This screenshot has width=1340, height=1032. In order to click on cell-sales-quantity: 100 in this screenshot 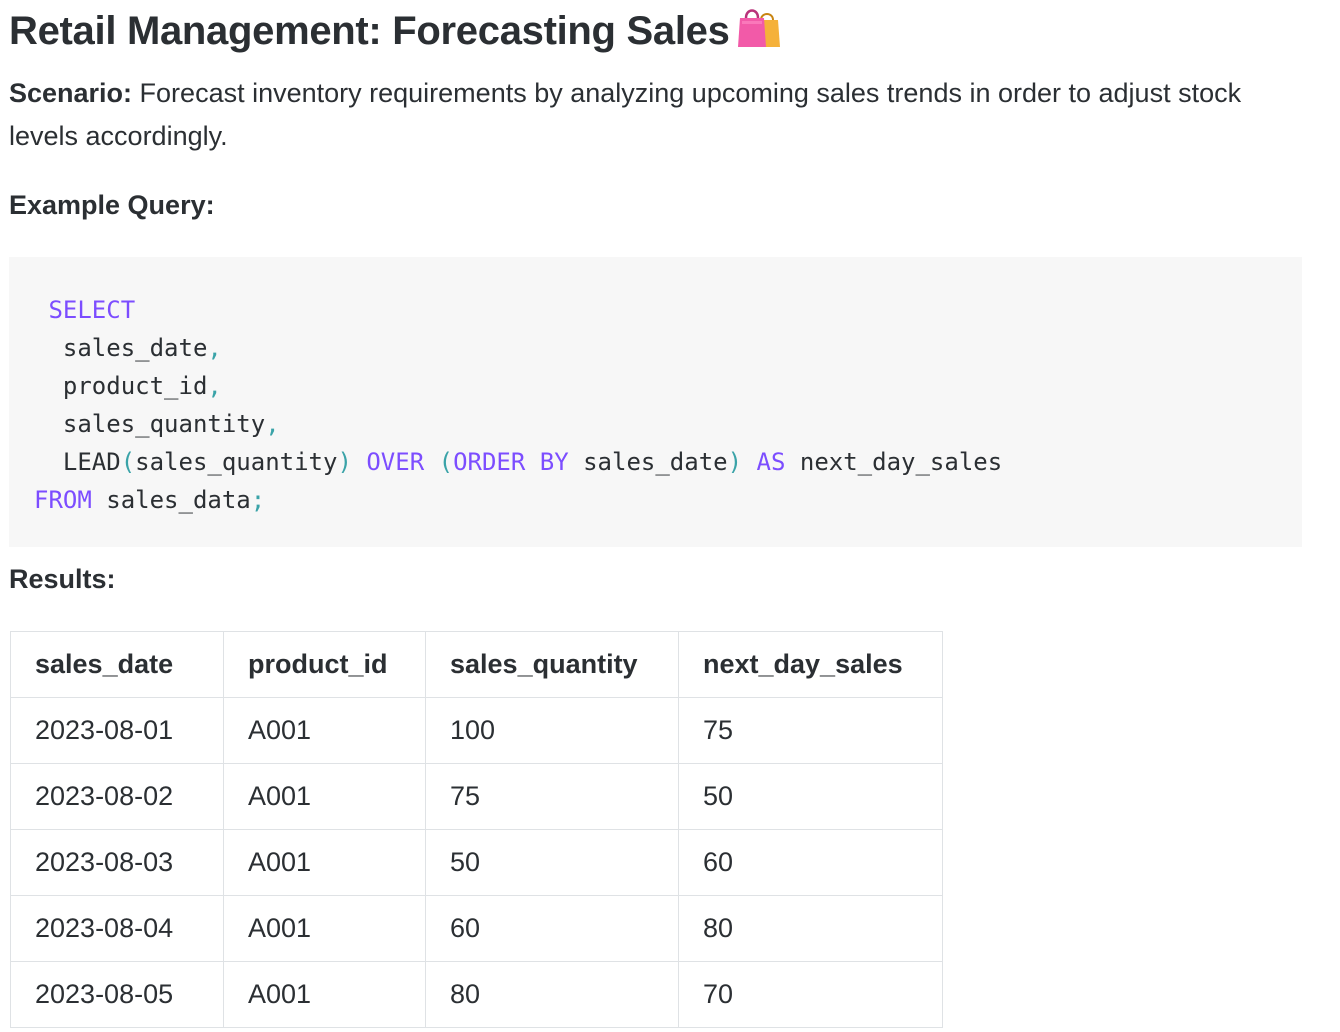, I will do `click(552, 730)`.